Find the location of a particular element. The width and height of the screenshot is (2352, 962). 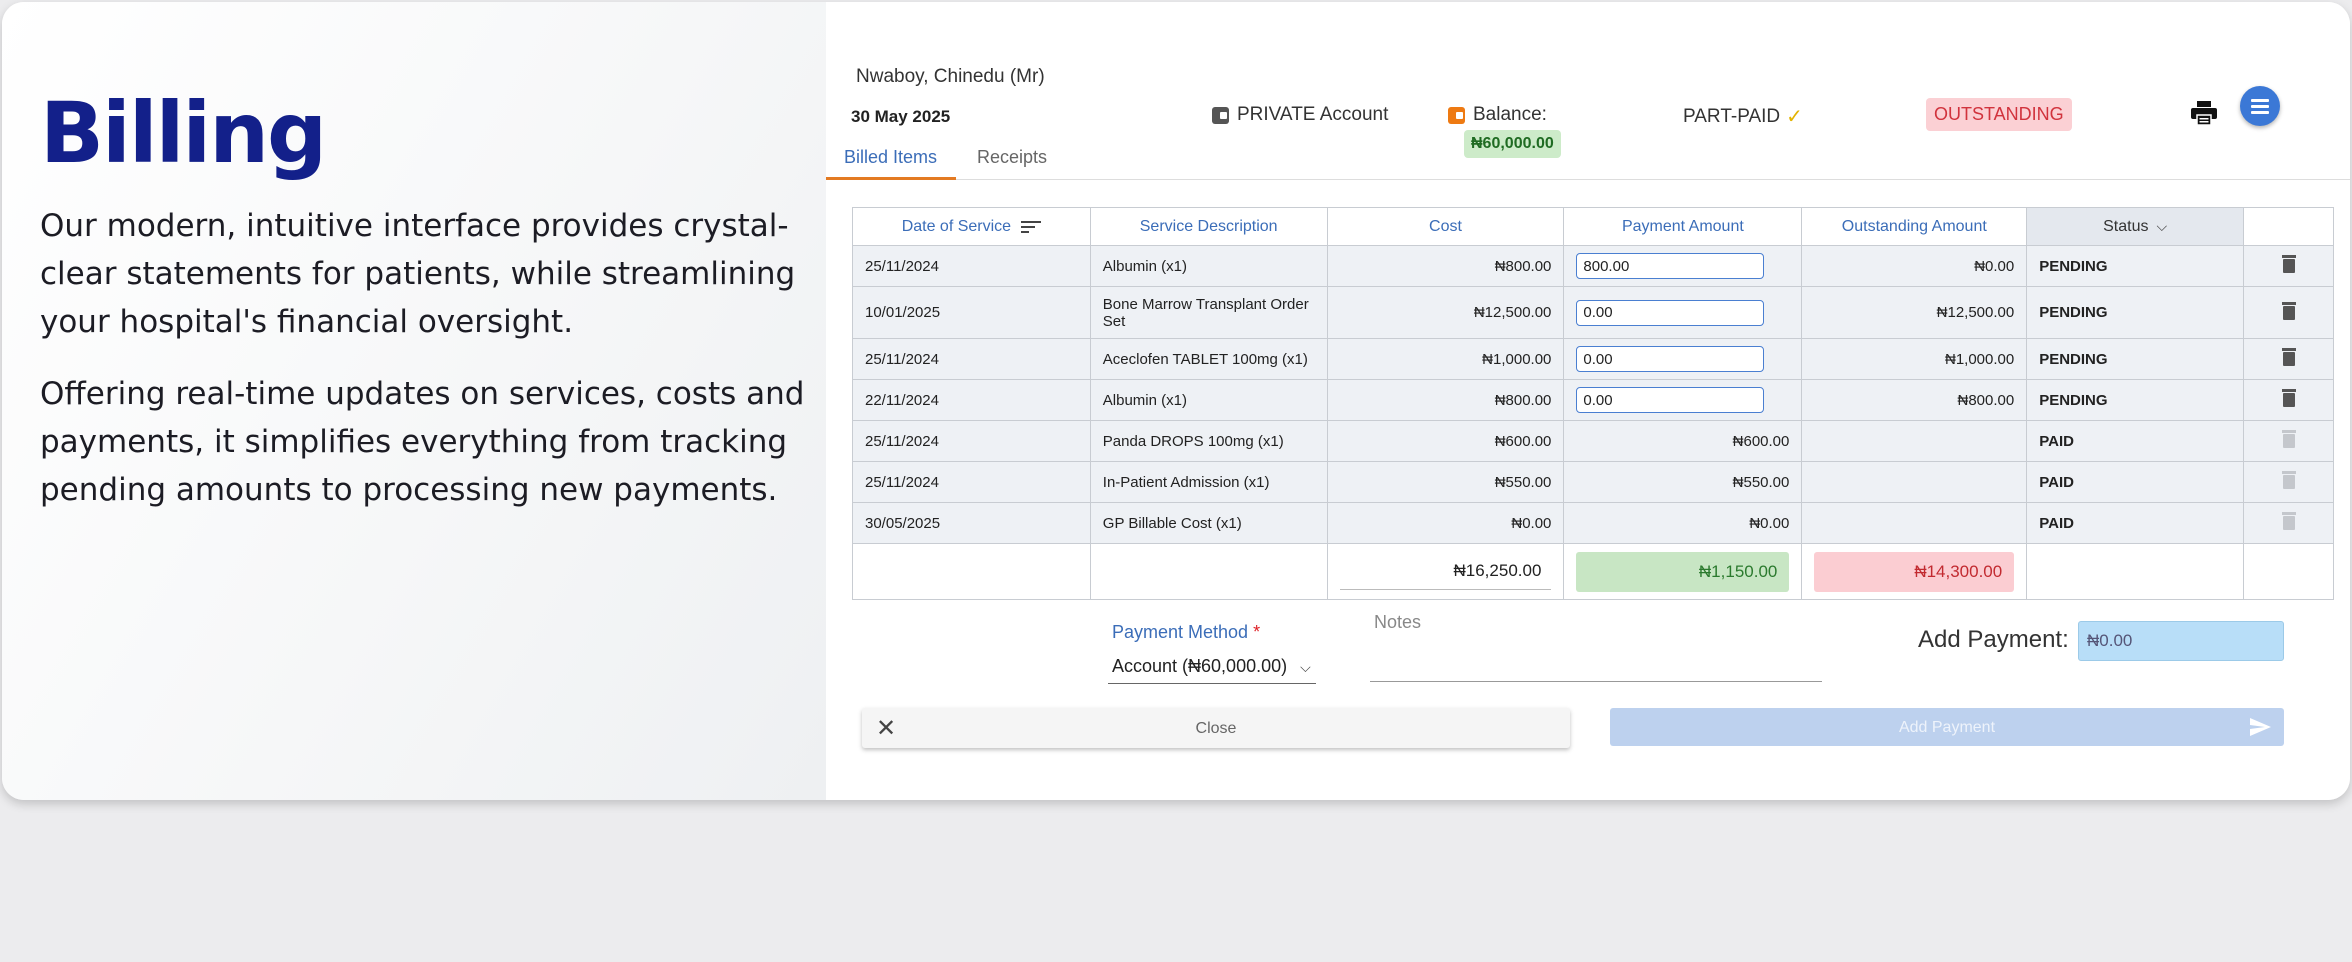

cell-cost: ₦1,000.00 is located at coordinates (1445, 359).